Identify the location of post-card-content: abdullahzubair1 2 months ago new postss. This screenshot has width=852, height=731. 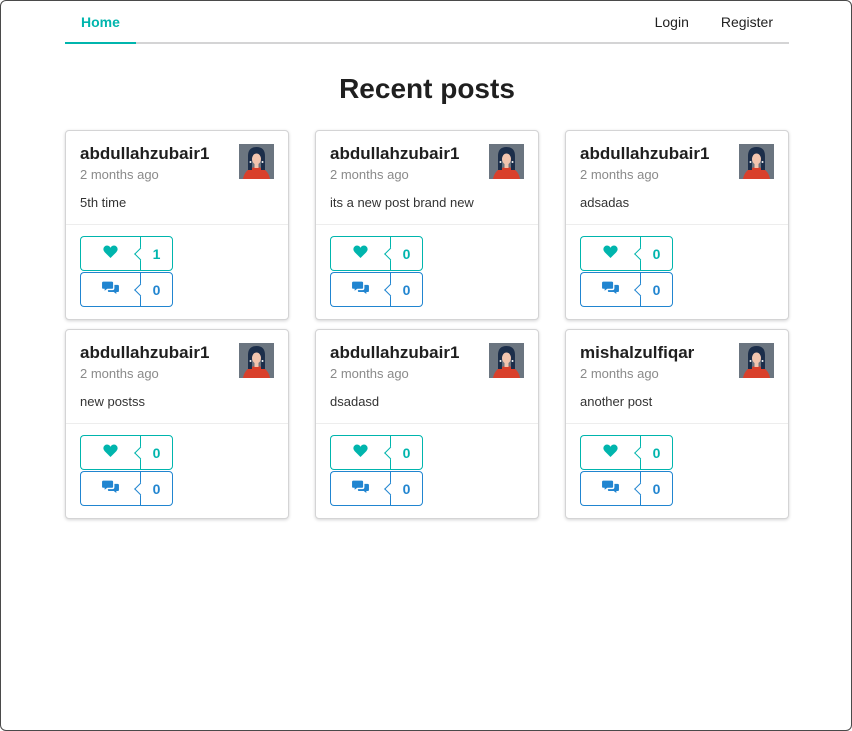
(177, 377).